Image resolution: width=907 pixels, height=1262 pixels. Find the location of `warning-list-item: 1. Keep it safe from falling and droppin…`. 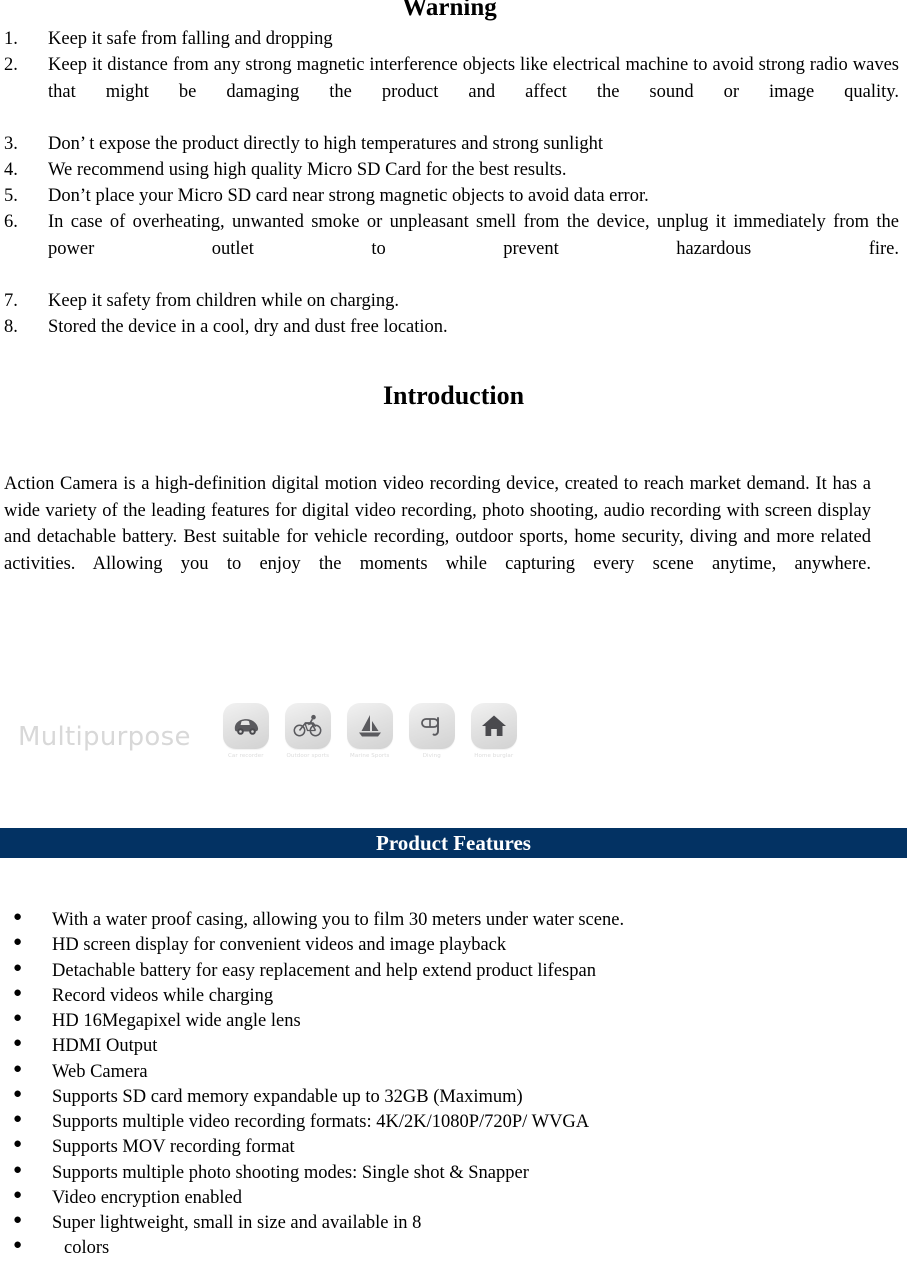

warning-list-item: 1. Keep it safe from falling and droppin… is located at coordinates (449, 39).